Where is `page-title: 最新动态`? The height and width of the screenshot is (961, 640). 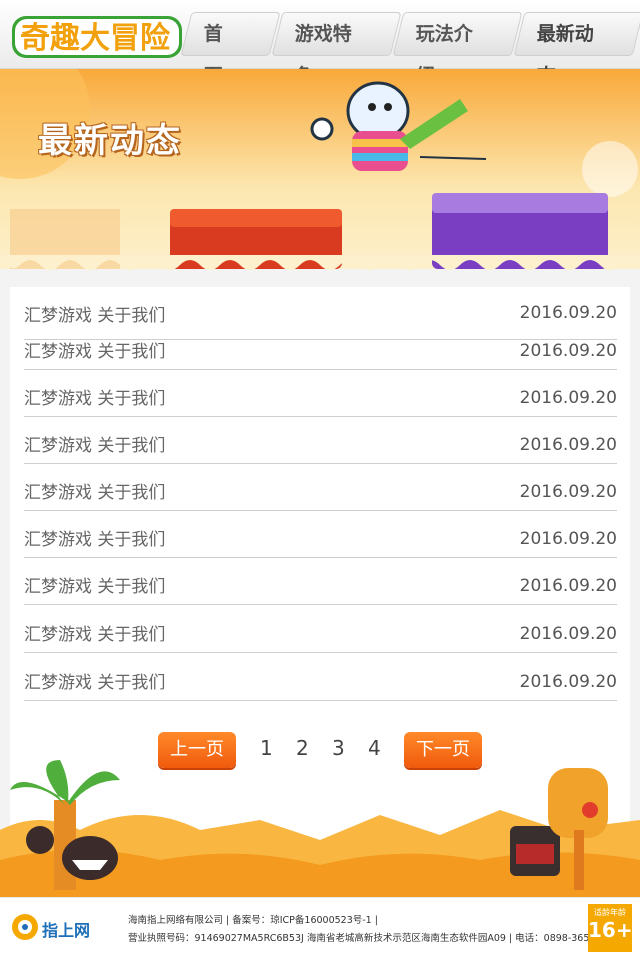 page-title: 最新动态 is located at coordinates (110, 141).